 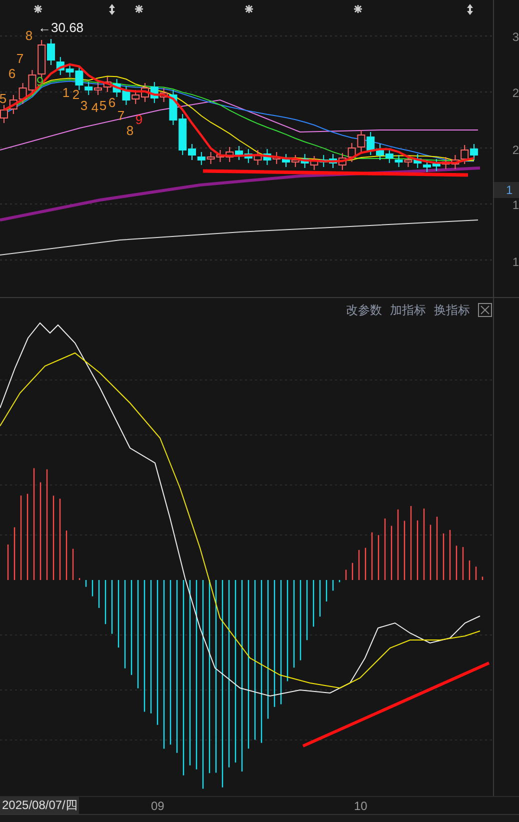 What do you see at coordinates (452, 310) in the screenshot?
I see `indicator-toolbar-button: 换指标` at bounding box center [452, 310].